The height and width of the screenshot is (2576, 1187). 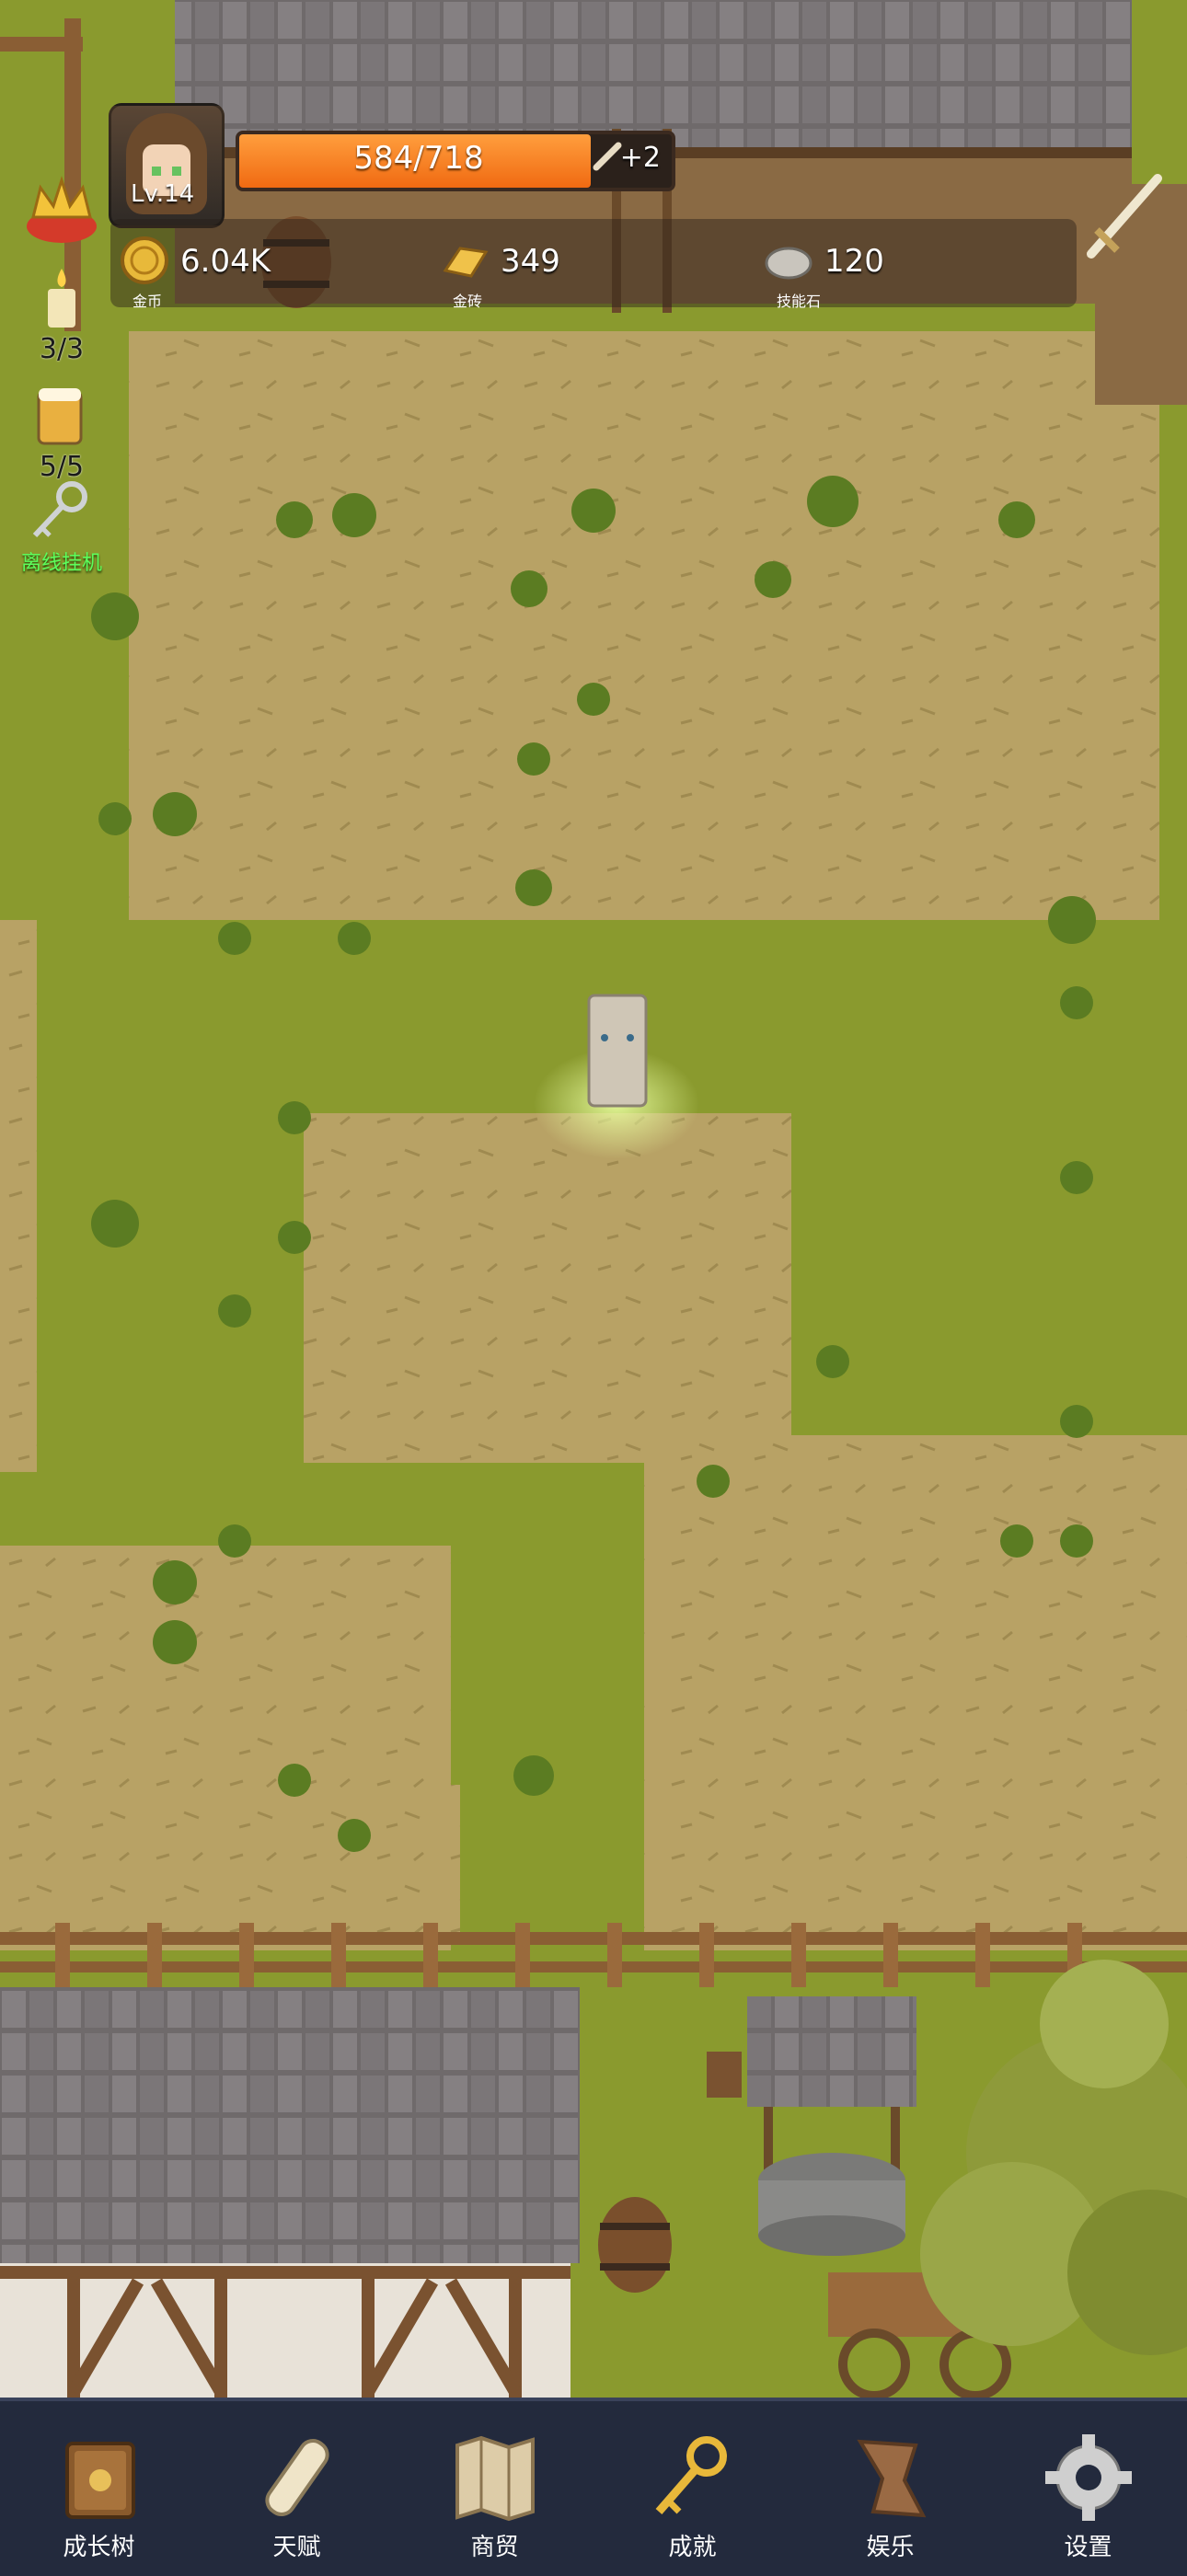 What do you see at coordinates (1088, 2477) in the screenshot?
I see `gear-icon` at bounding box center [1088, 2477].